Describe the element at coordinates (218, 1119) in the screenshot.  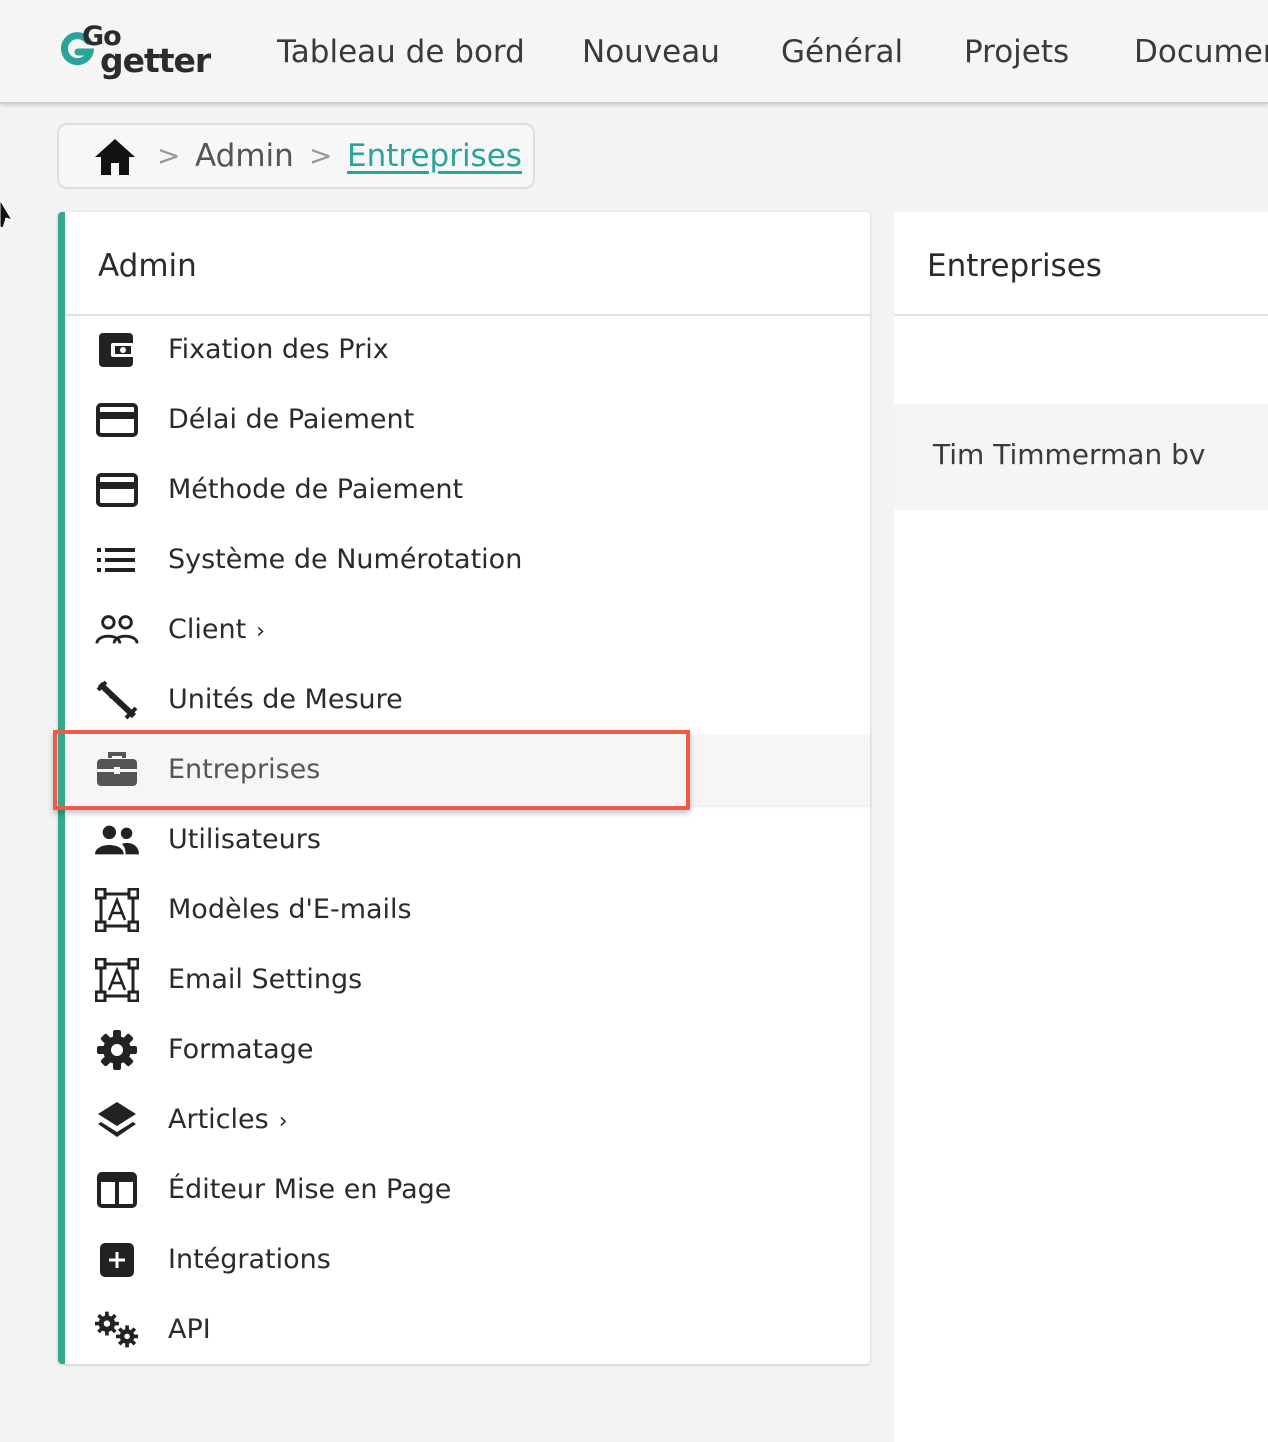
I see `sidebar-item-text: Articles` at that location.